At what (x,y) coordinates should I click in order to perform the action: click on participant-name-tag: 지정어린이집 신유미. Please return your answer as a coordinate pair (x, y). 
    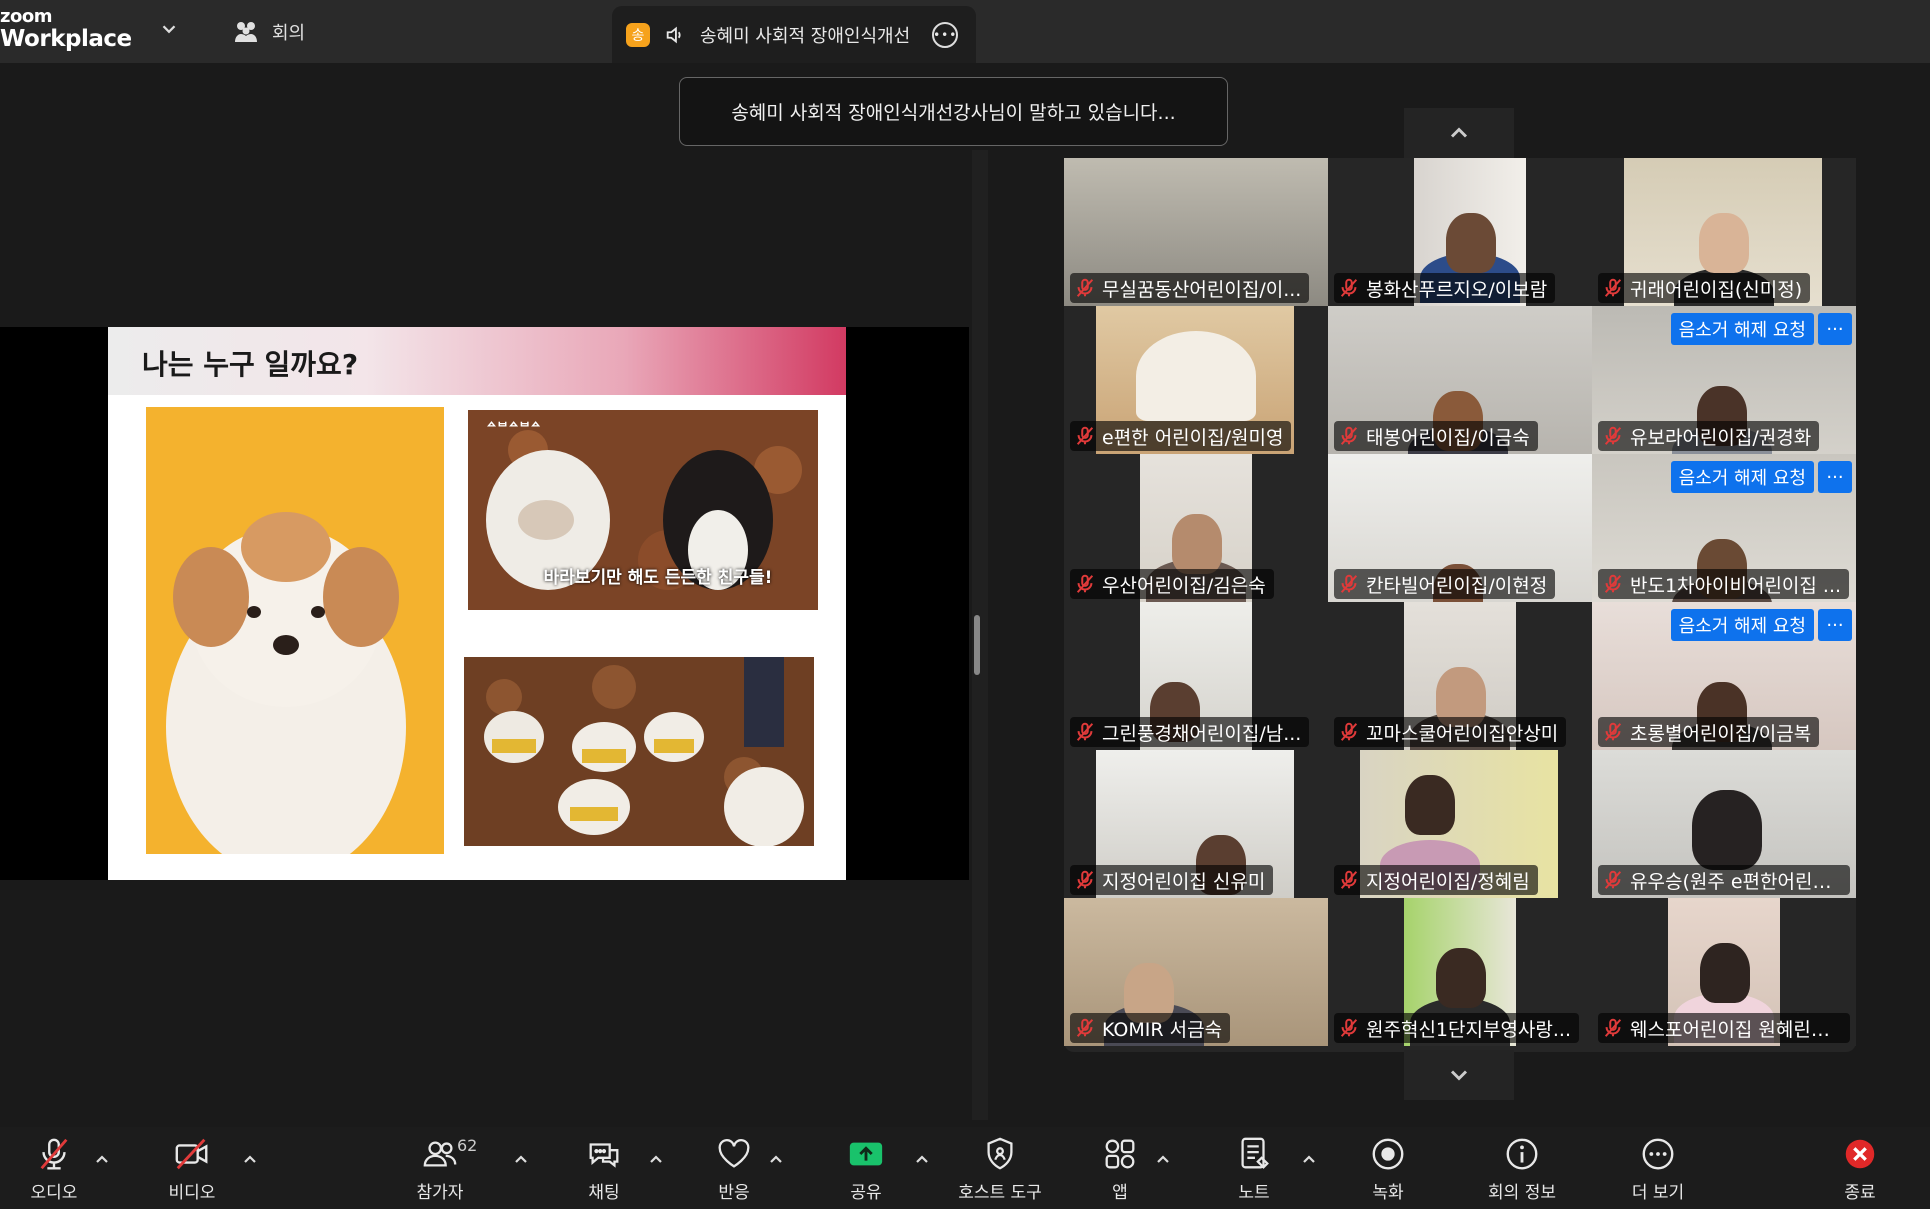
    Looking at the image, I should click on (1172, 880).